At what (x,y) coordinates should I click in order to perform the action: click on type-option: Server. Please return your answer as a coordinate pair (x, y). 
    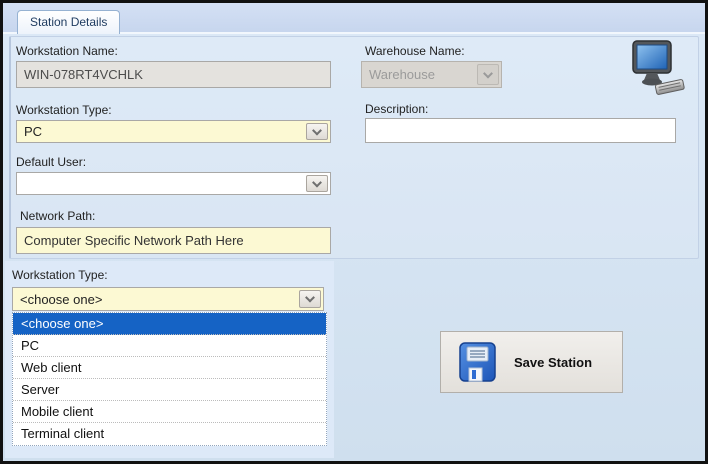
    Looking at the image, I should click on (169, 390).